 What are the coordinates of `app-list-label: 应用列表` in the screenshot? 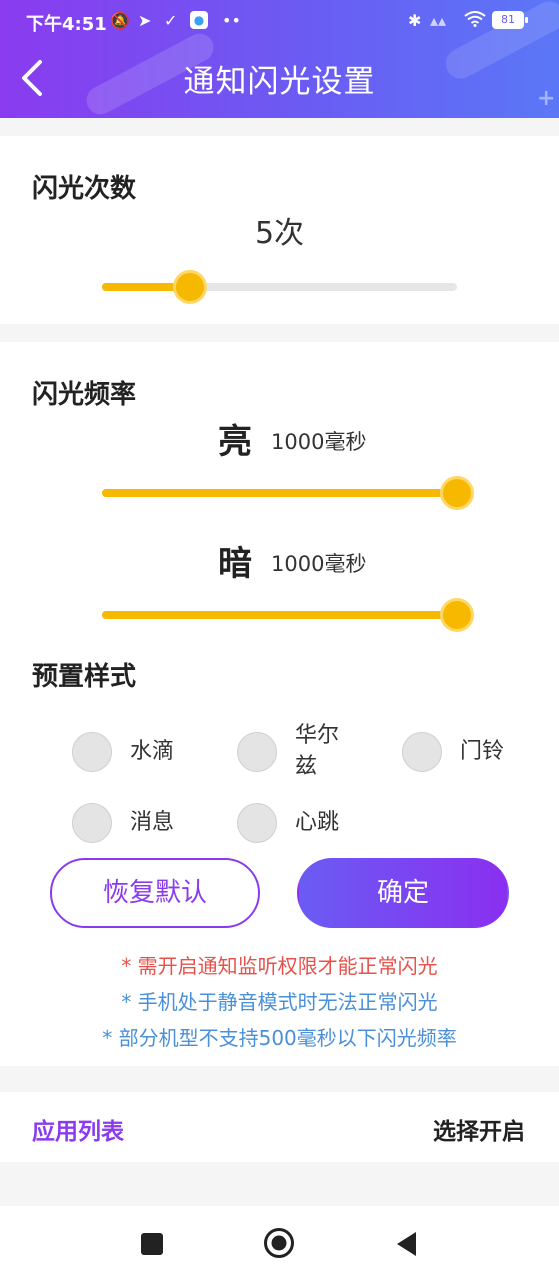 It's located at (78, 1132).